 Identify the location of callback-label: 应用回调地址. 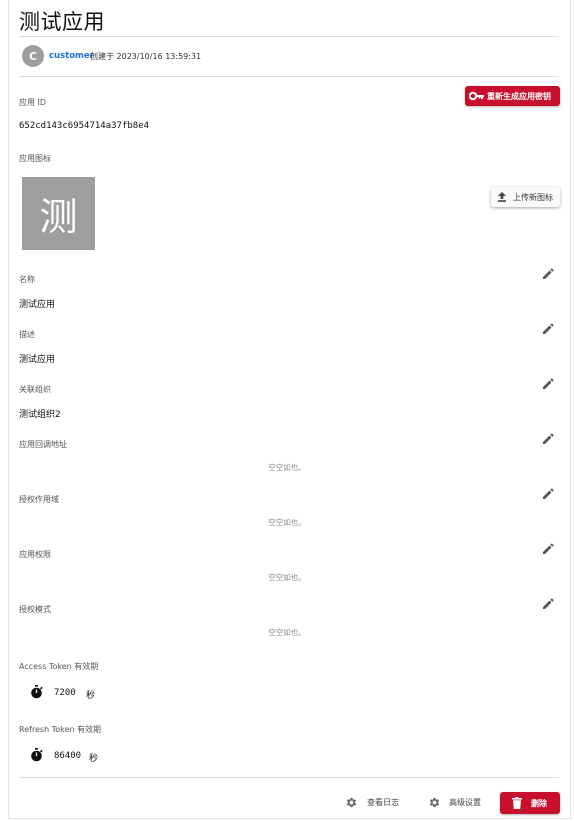
(43, 444).